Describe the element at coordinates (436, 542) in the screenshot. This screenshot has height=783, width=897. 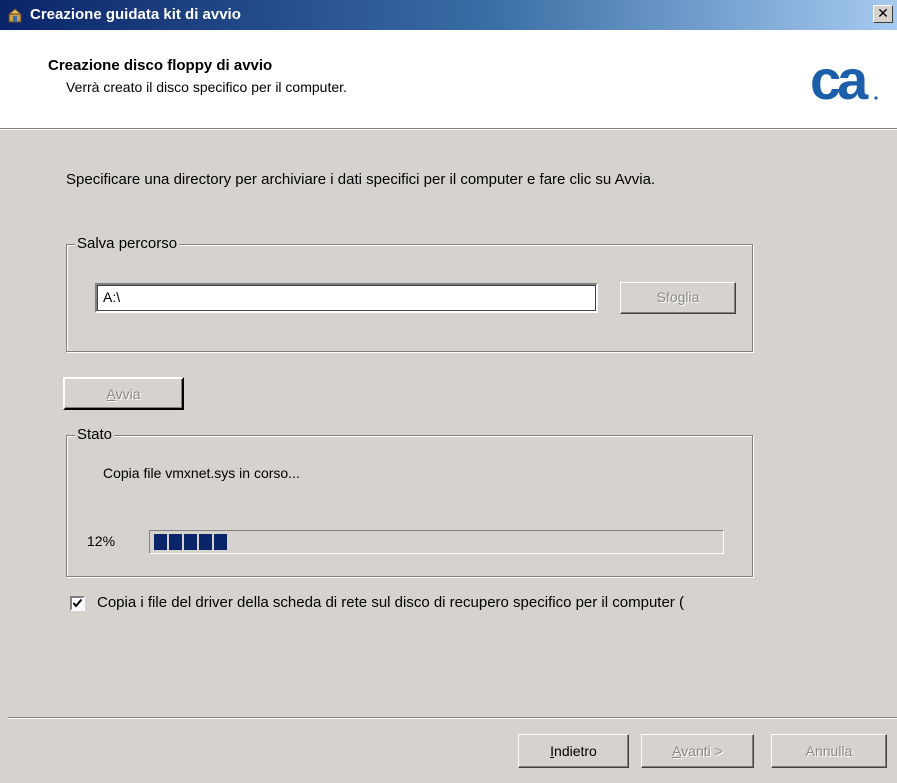
I see `progress-bar` at that location.